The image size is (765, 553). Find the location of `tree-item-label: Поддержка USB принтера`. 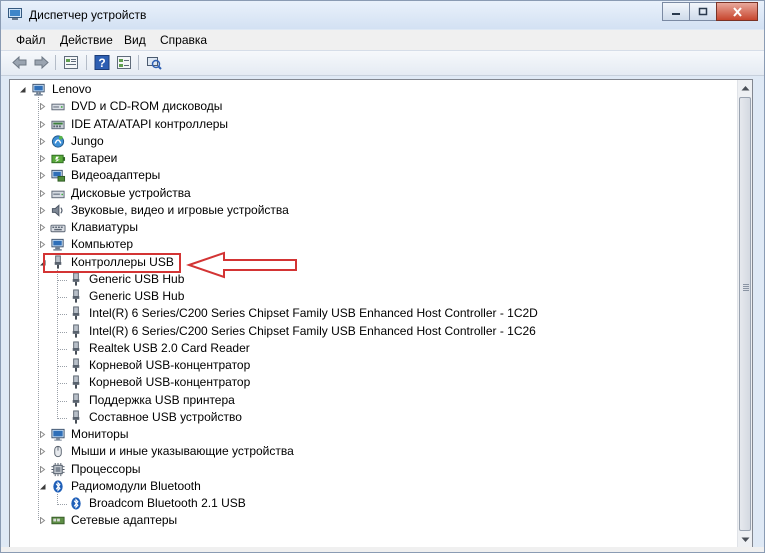

tree-item-label: Поддержка USB принтера is located at coordinates (162, 399).